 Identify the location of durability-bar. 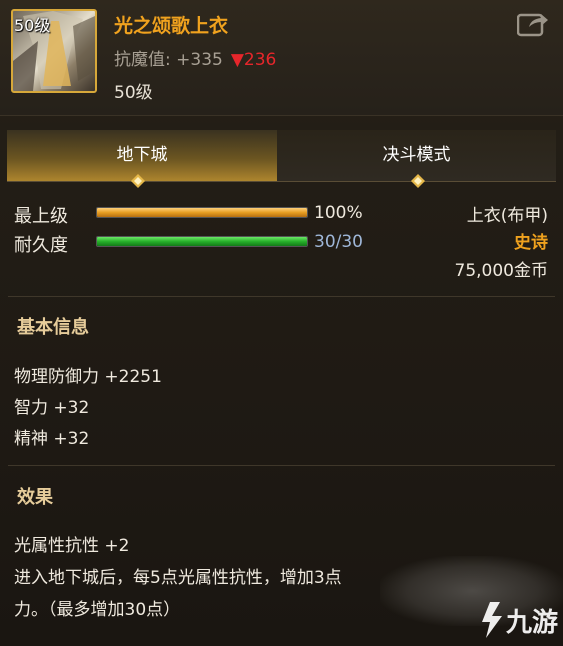
(202, 241).